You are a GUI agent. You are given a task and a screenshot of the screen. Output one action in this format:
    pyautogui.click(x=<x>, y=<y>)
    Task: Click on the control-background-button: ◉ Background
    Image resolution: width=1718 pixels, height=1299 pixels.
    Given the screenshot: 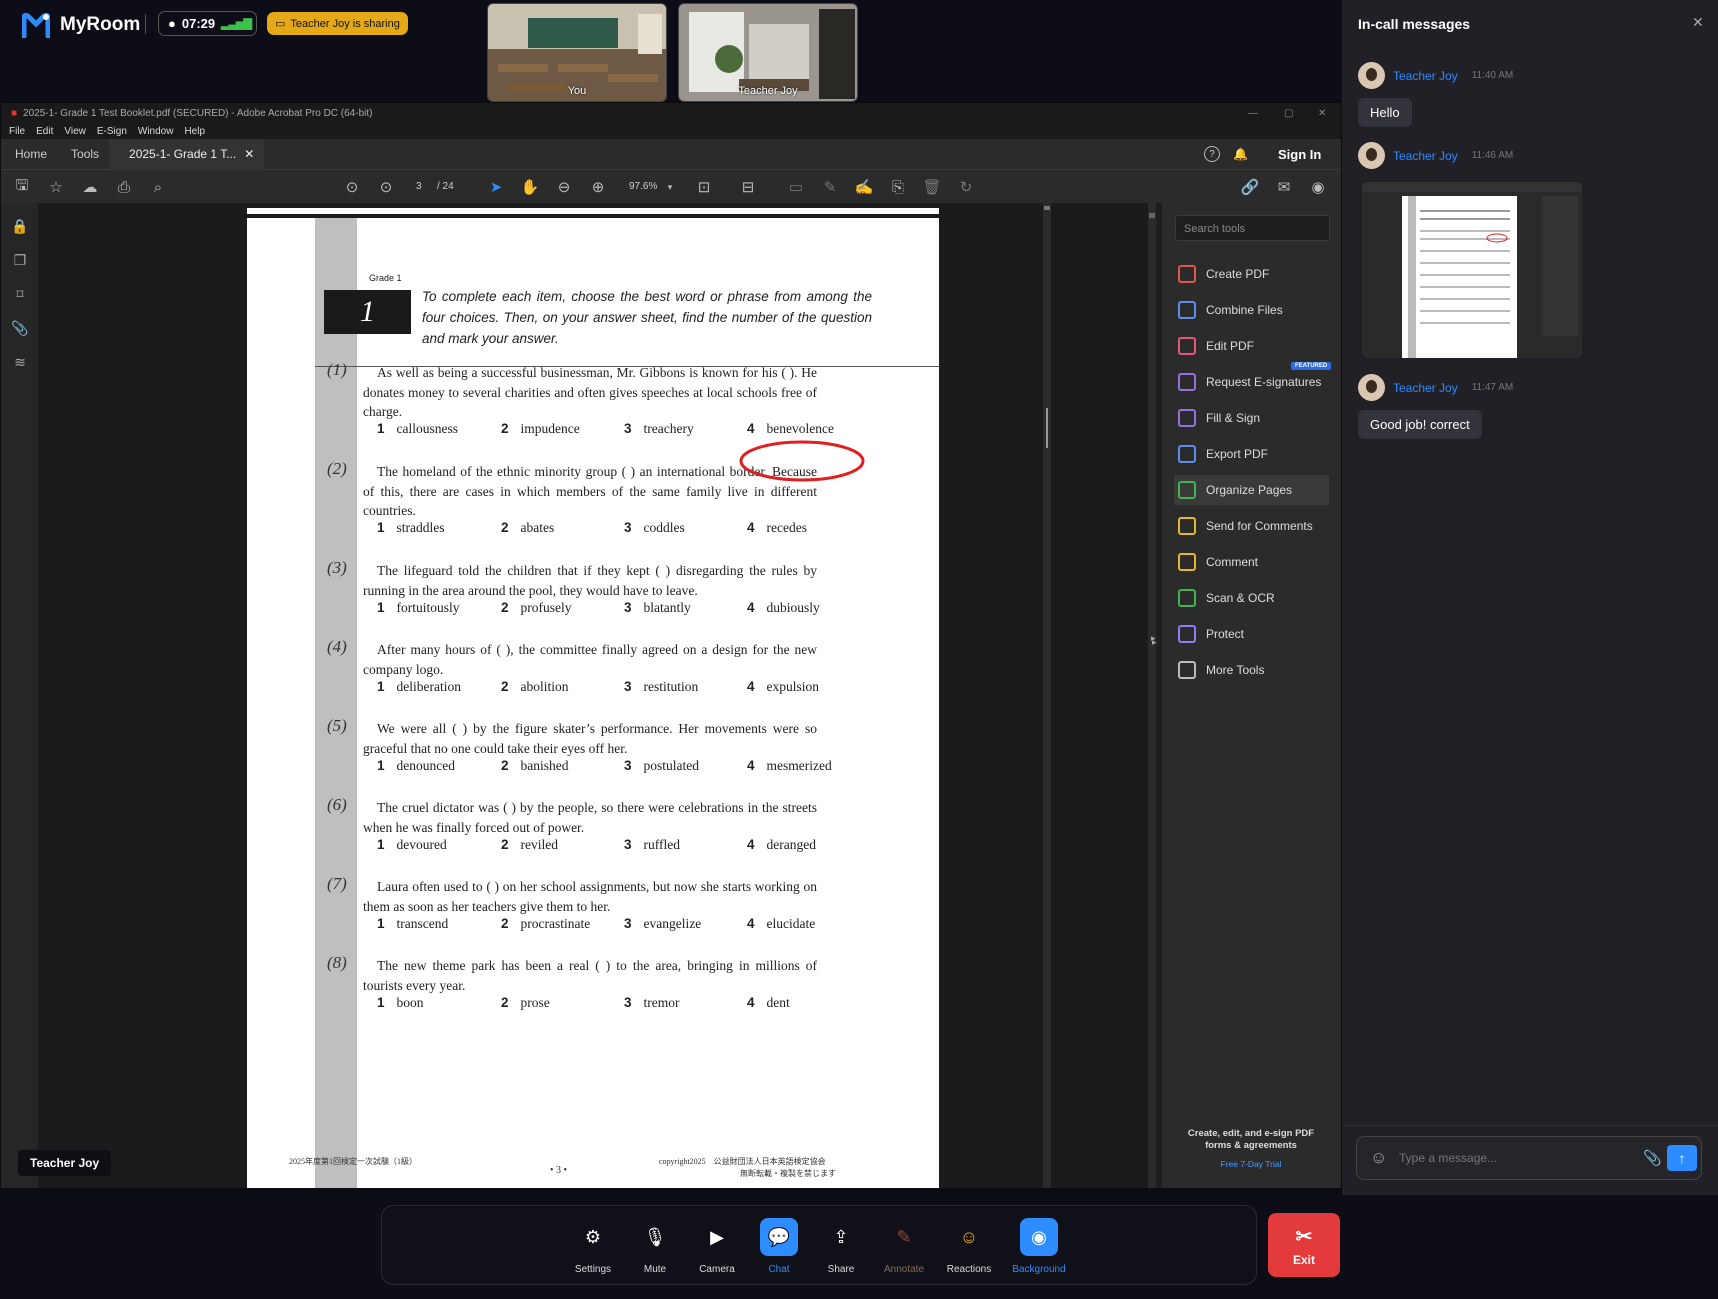 What is the action you would take?
    pyautogui.click(x=1039, y=1246)
    